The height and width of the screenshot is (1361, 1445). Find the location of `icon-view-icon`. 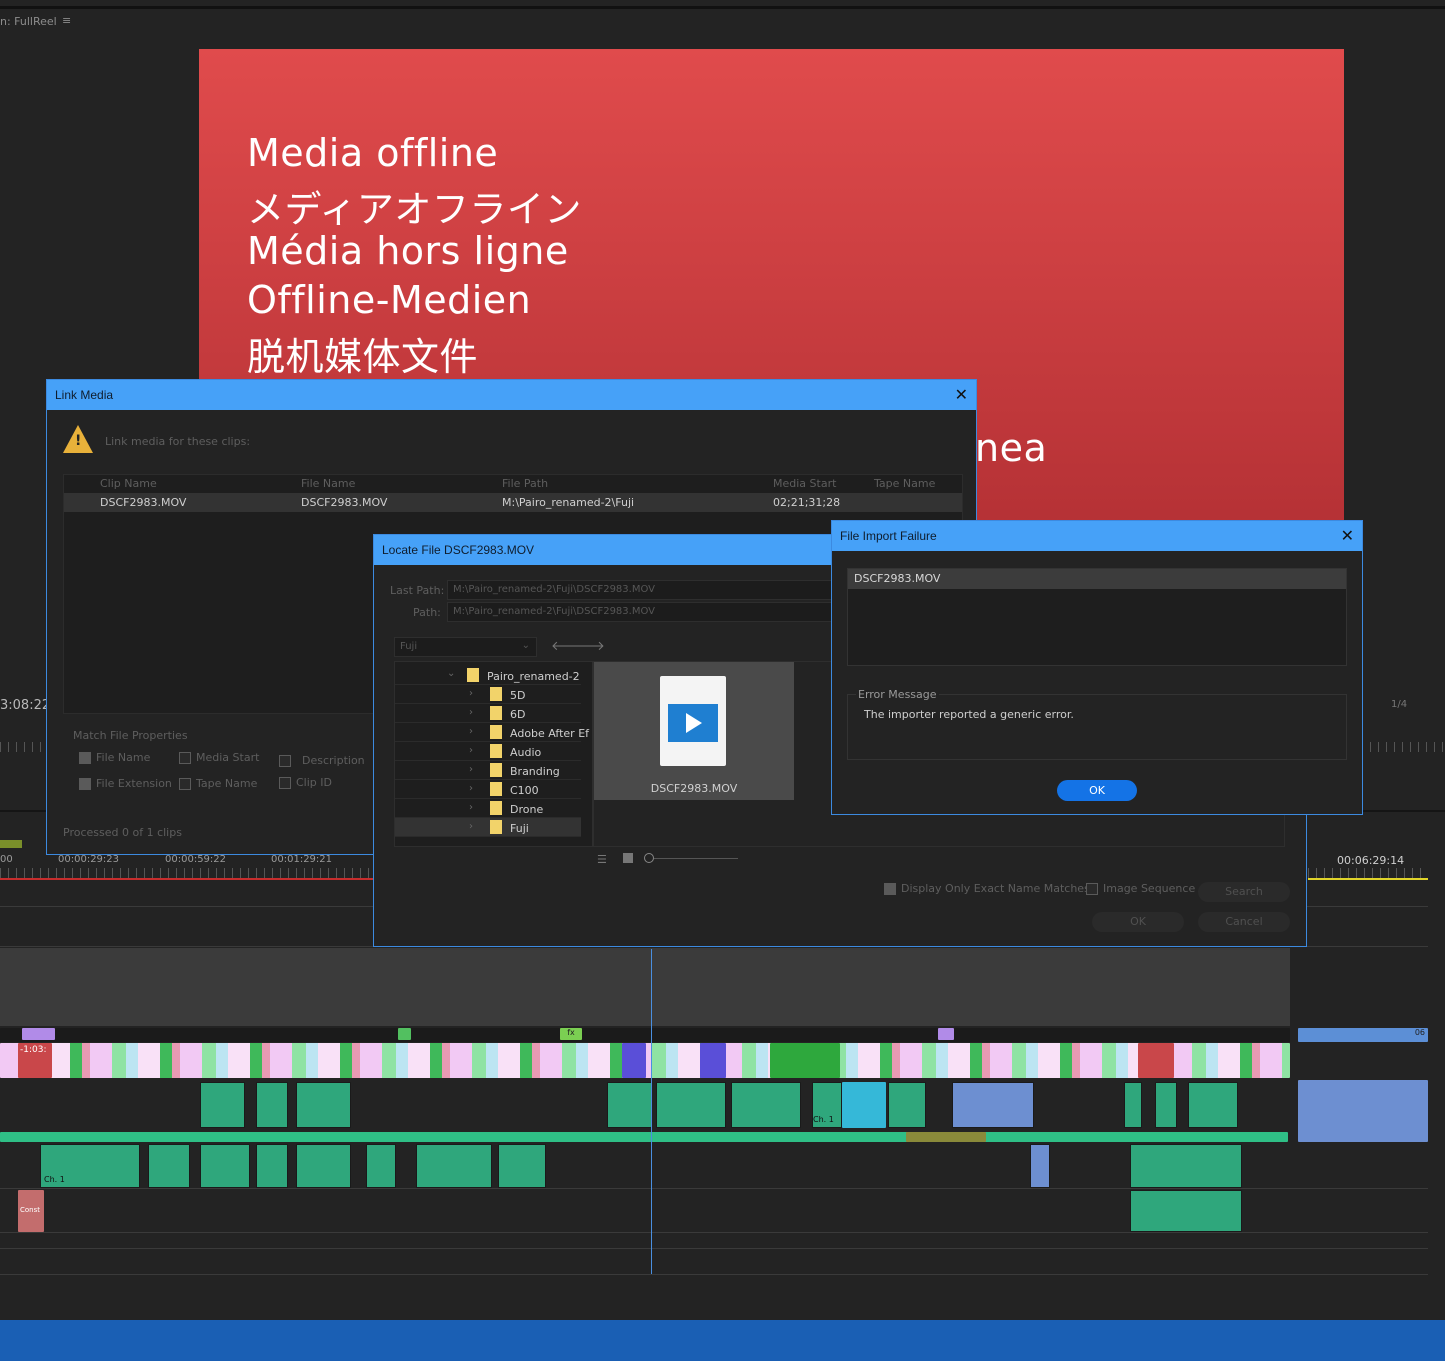

icon-view-icon is located at coordinates (628, 858).